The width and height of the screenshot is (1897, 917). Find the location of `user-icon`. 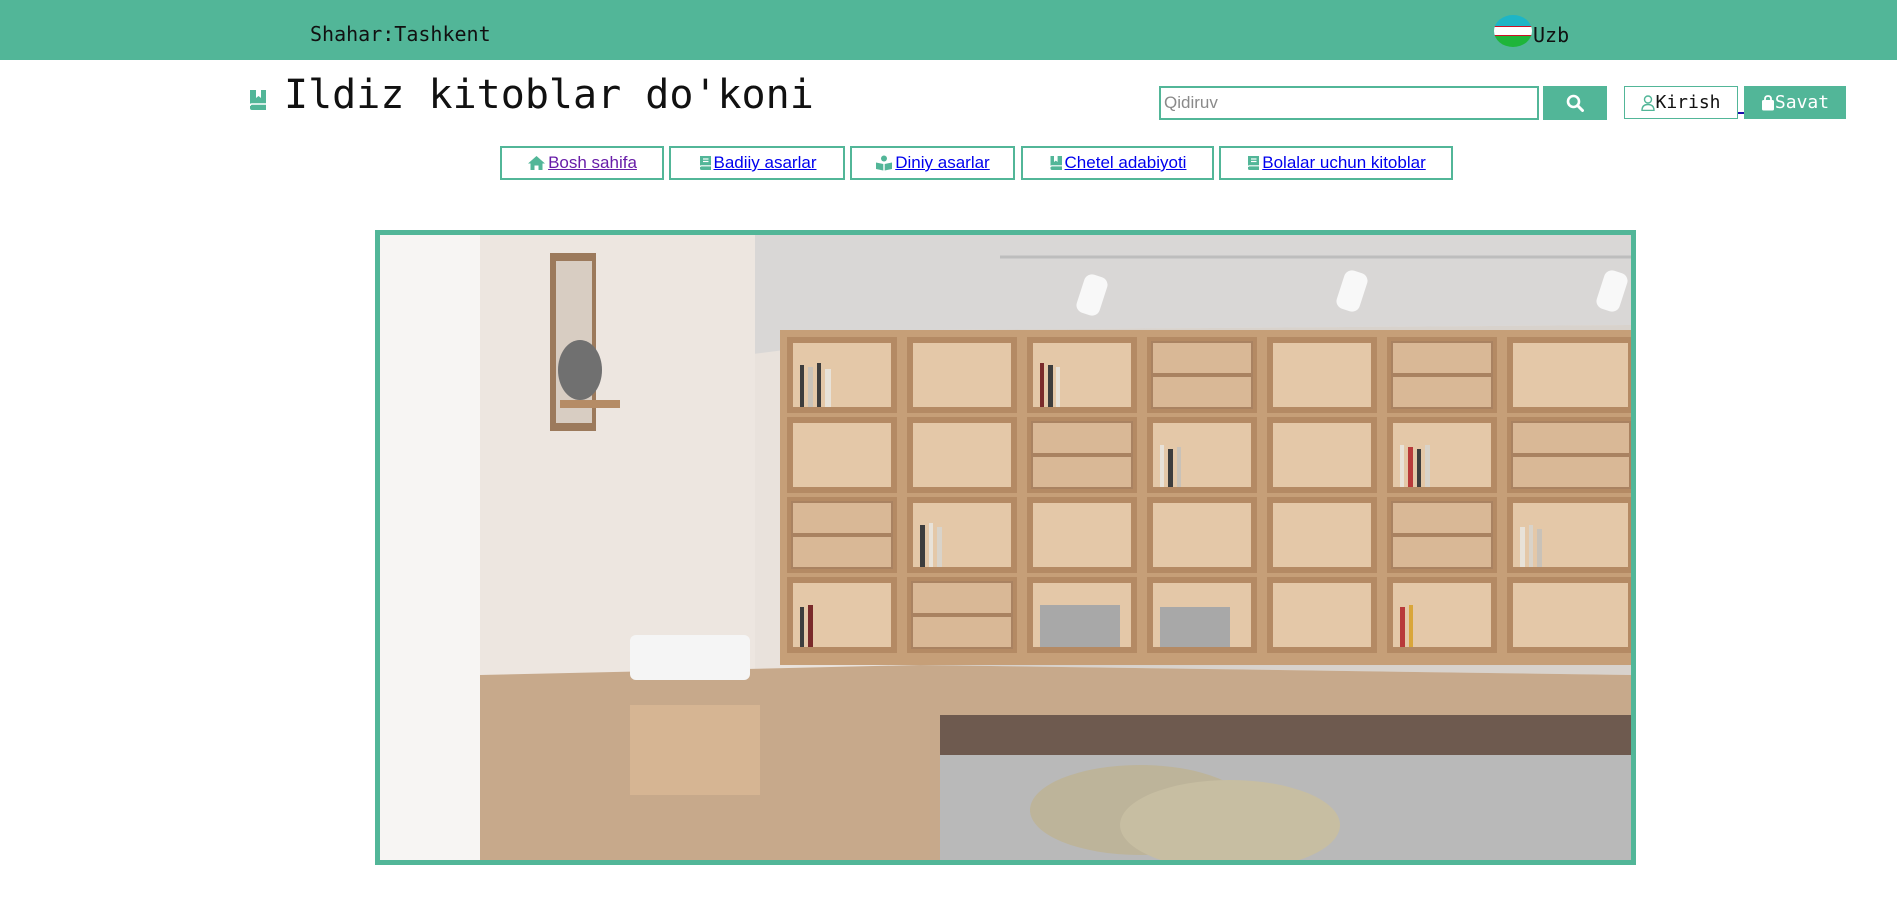

user-icon is located at coordinates (1648, 102).